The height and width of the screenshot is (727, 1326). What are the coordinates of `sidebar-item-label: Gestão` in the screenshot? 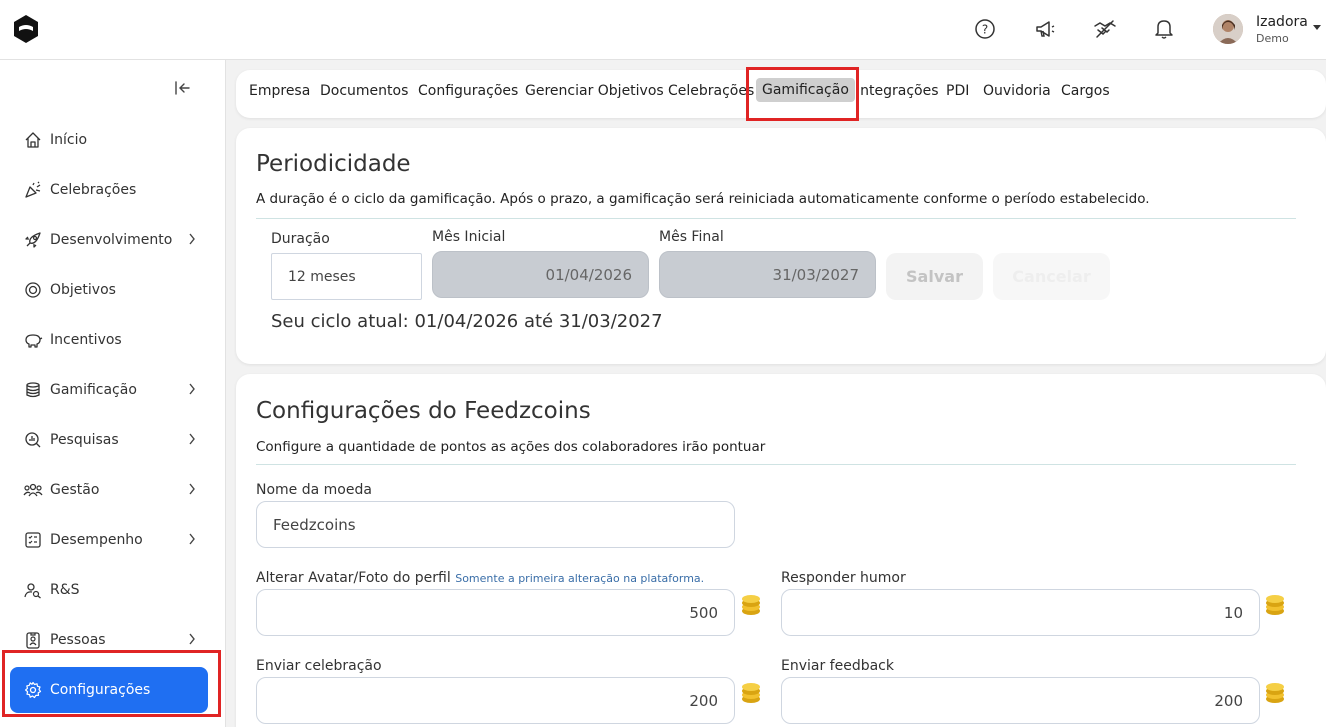 It's located at (75, 490).